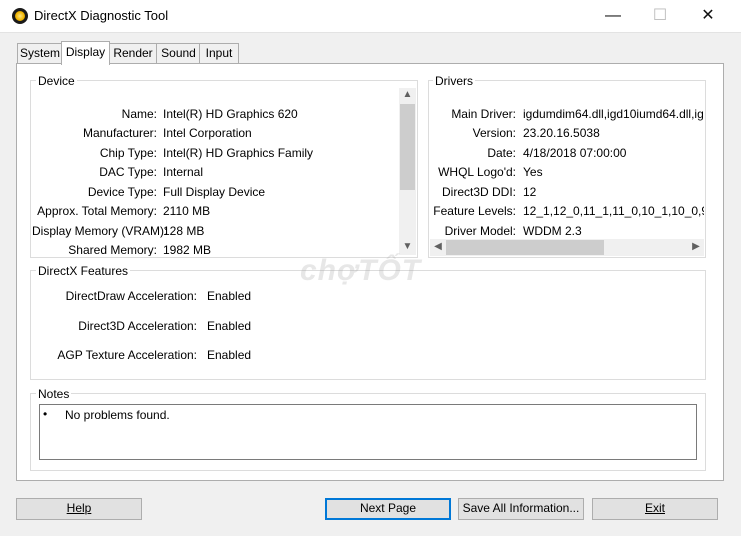 This screenshot has height=536, width=741. What do you see at coordinates (56, 81) in the screenshot?
I see `device-group-title: Device` at bounding box center [56, 81].